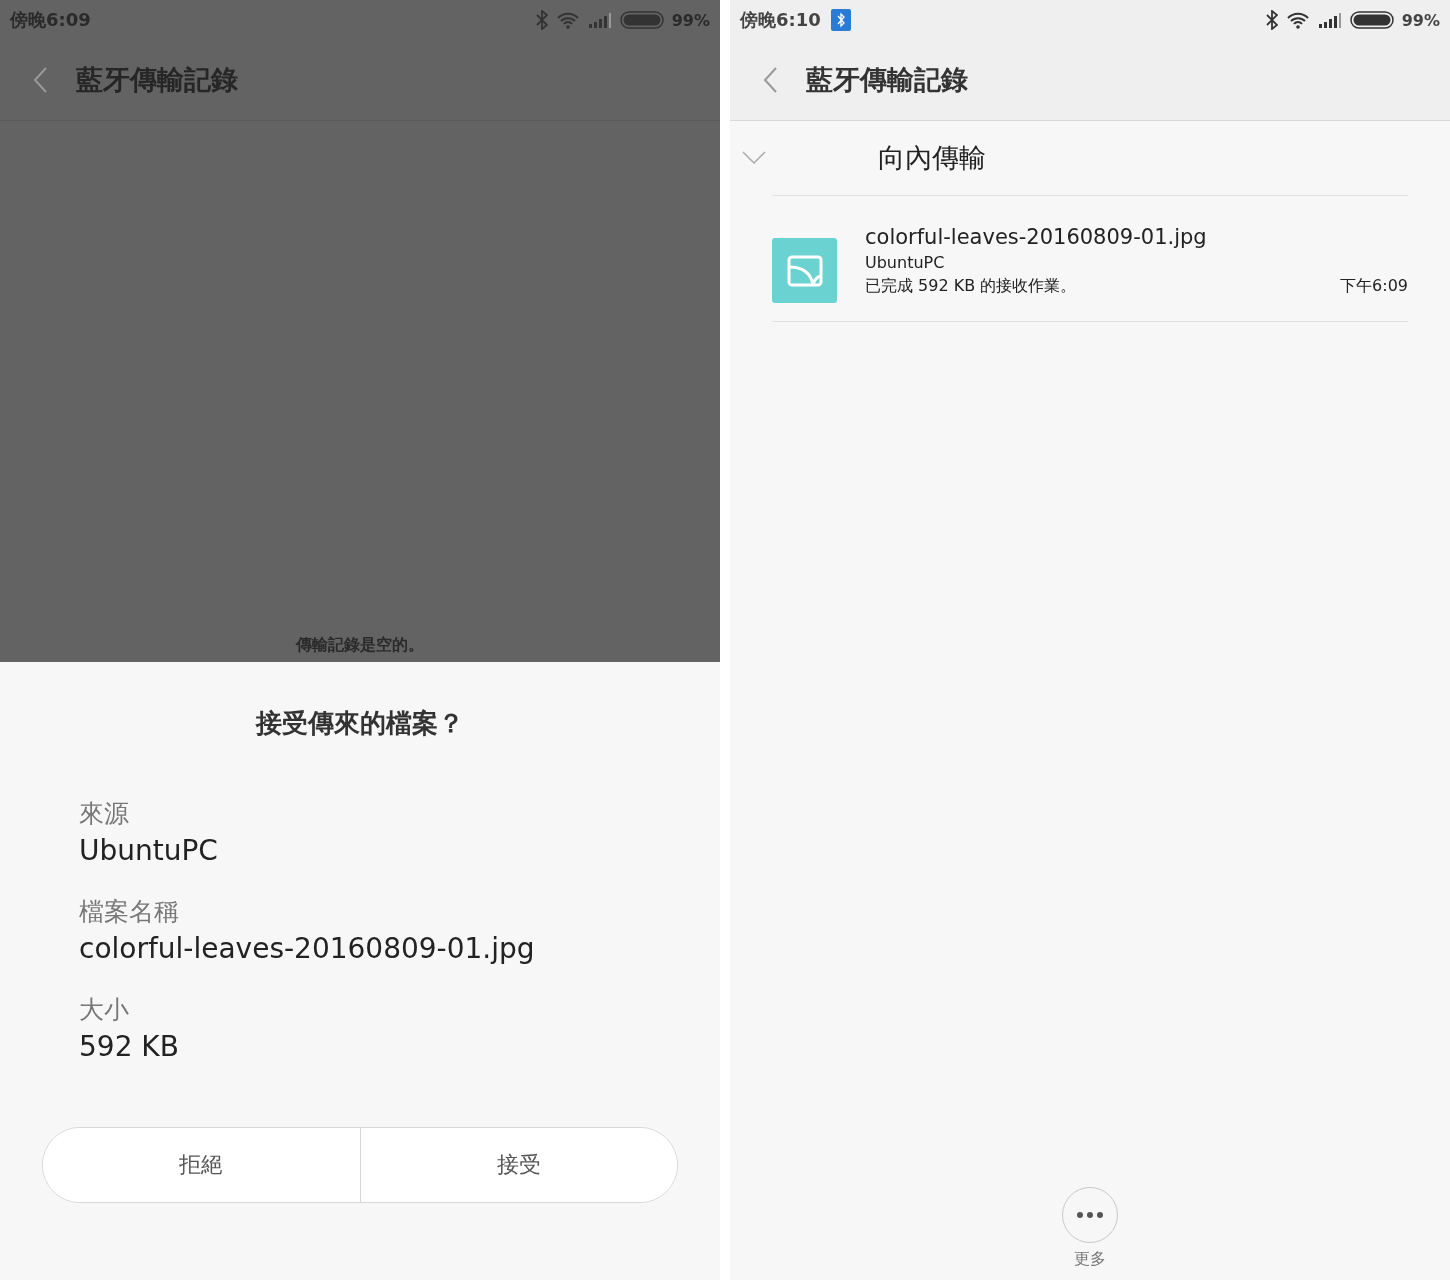 The height and width of the screenshot is (1280, 1450). What do you see at coordinates (129, 912) in the screenshot?
I see `field-label: 檔案名稱` at bounding box center [129, 912].